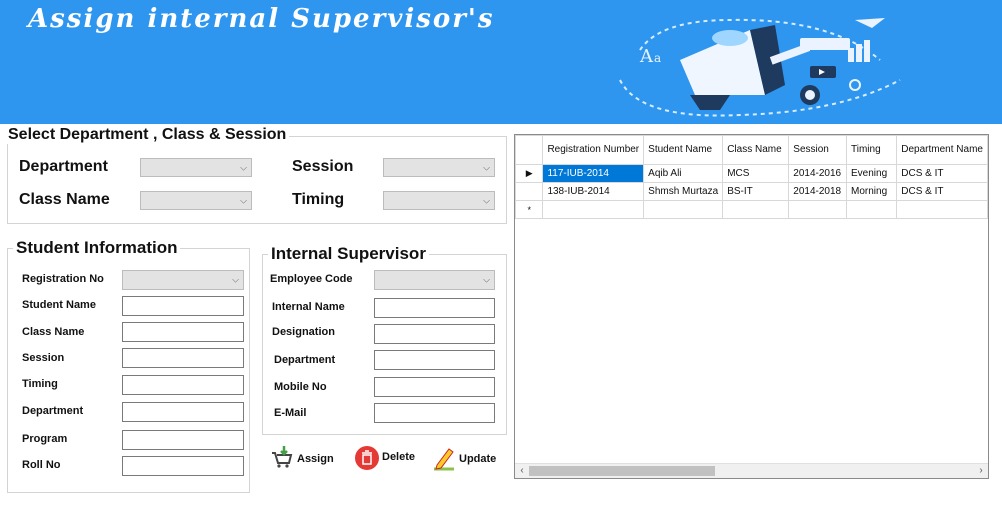 The image size is (1002, 511). I want to click on student-timing-field, so click(183, 385).